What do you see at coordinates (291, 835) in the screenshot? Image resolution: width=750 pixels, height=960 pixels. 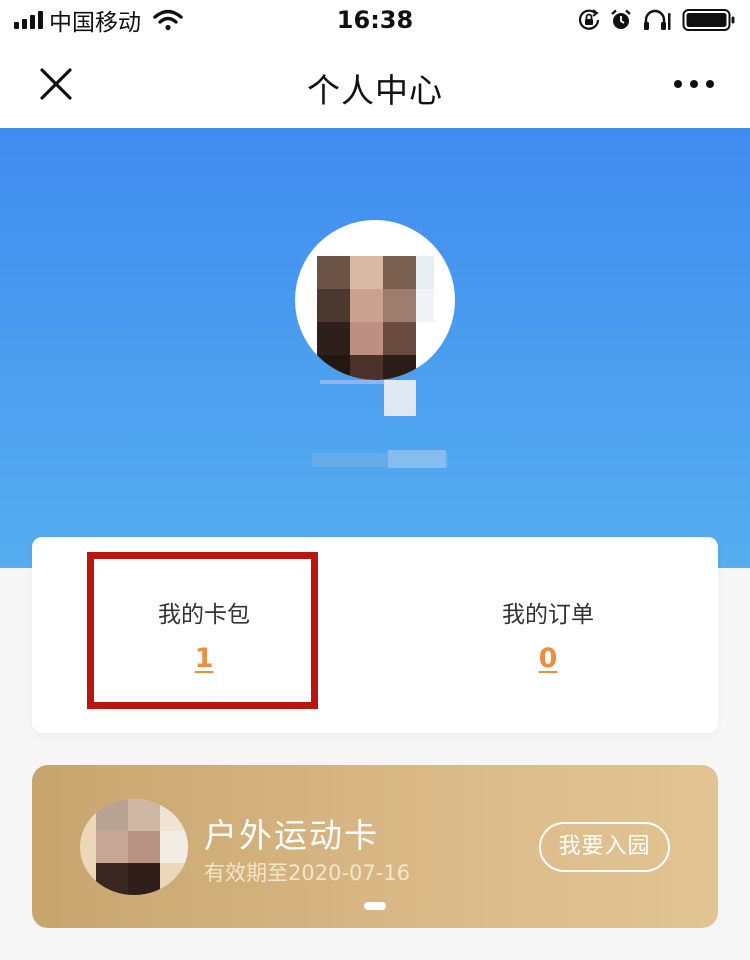 I see `card-title: 户外运动卡` at bounding box center [291, 835].